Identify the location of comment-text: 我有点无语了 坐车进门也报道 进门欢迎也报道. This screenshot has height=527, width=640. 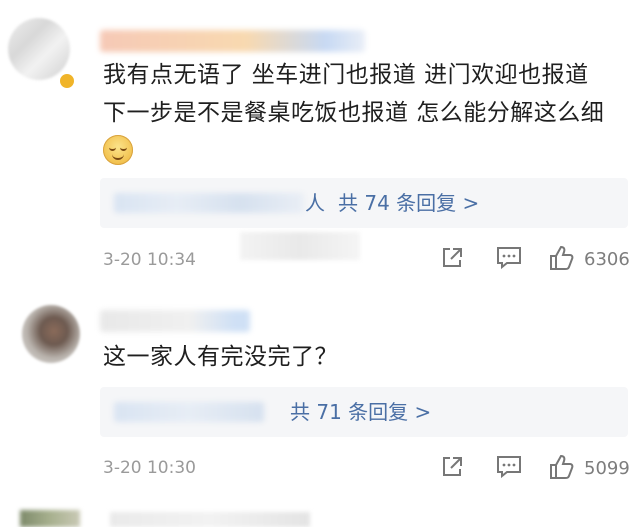
(346, 75).